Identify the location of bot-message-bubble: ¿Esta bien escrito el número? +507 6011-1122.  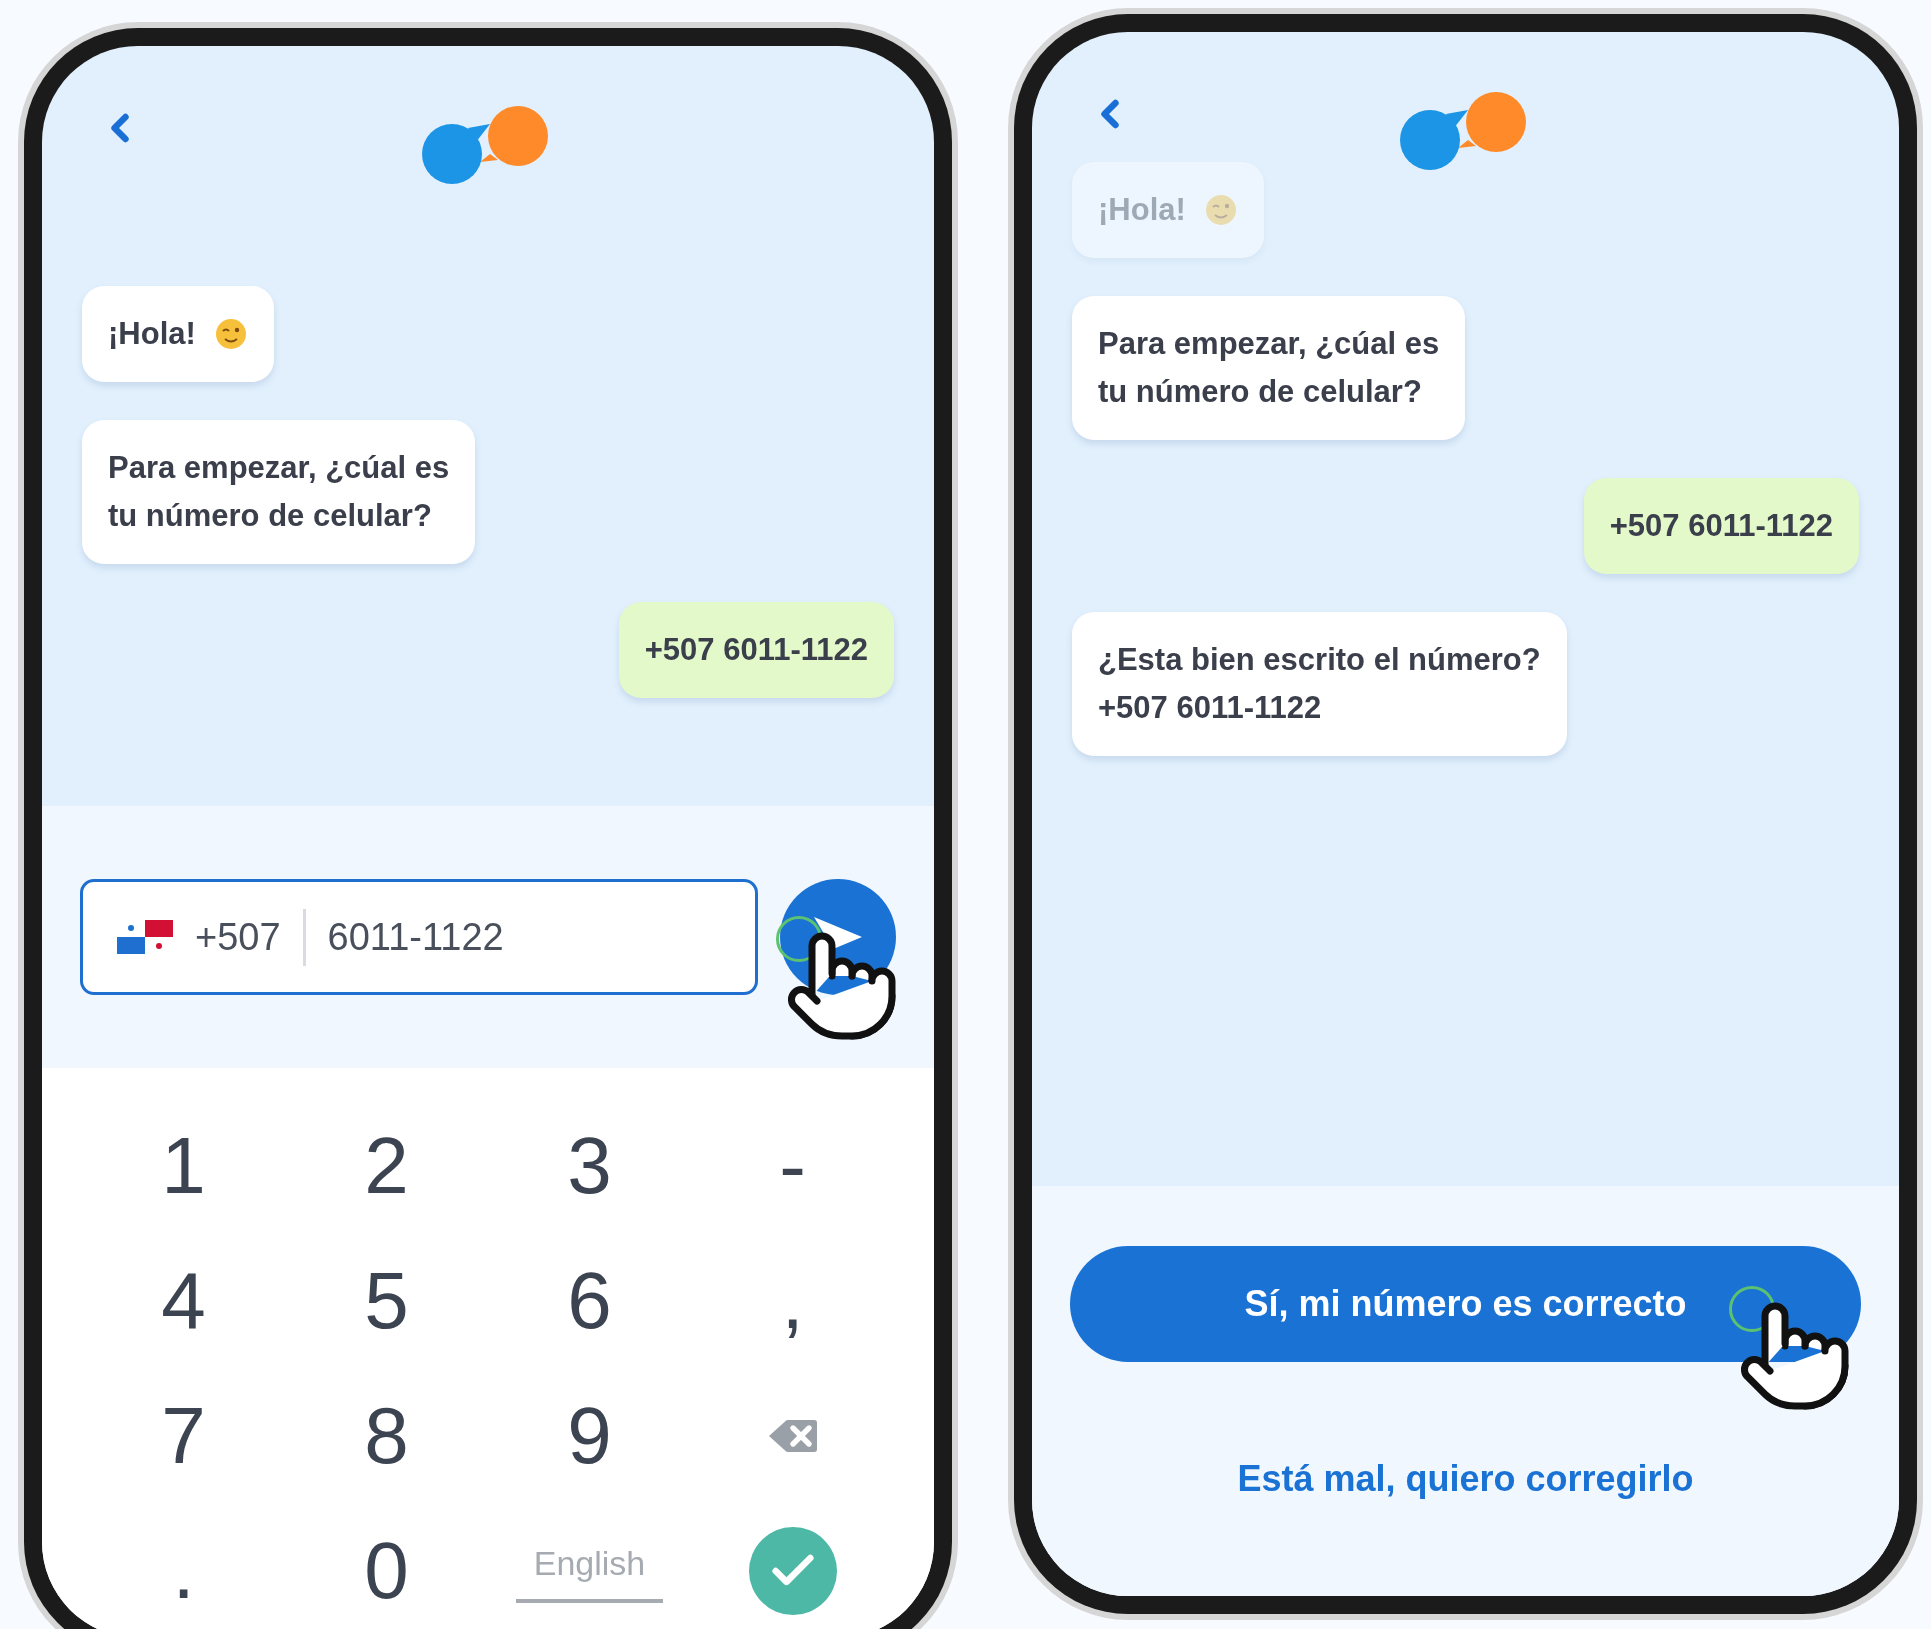
(1319, 684).